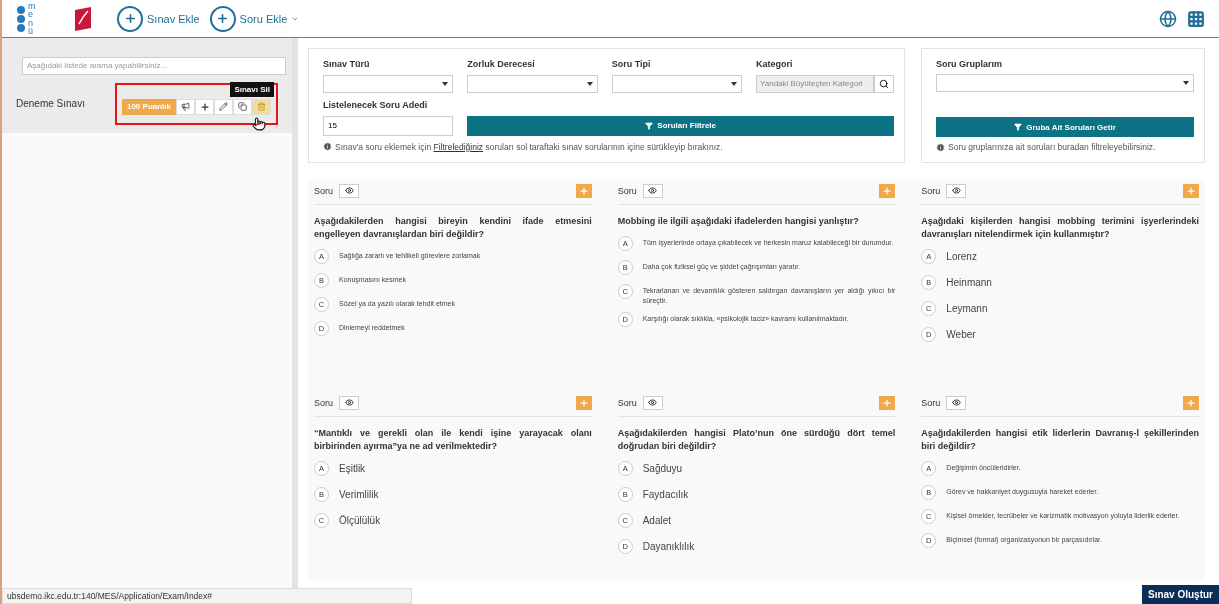 This screenshot has width=1219, height=604. Describe the element at coordinates (656, 521) in the screenshot. I see `option-text: Adalet` at that location.